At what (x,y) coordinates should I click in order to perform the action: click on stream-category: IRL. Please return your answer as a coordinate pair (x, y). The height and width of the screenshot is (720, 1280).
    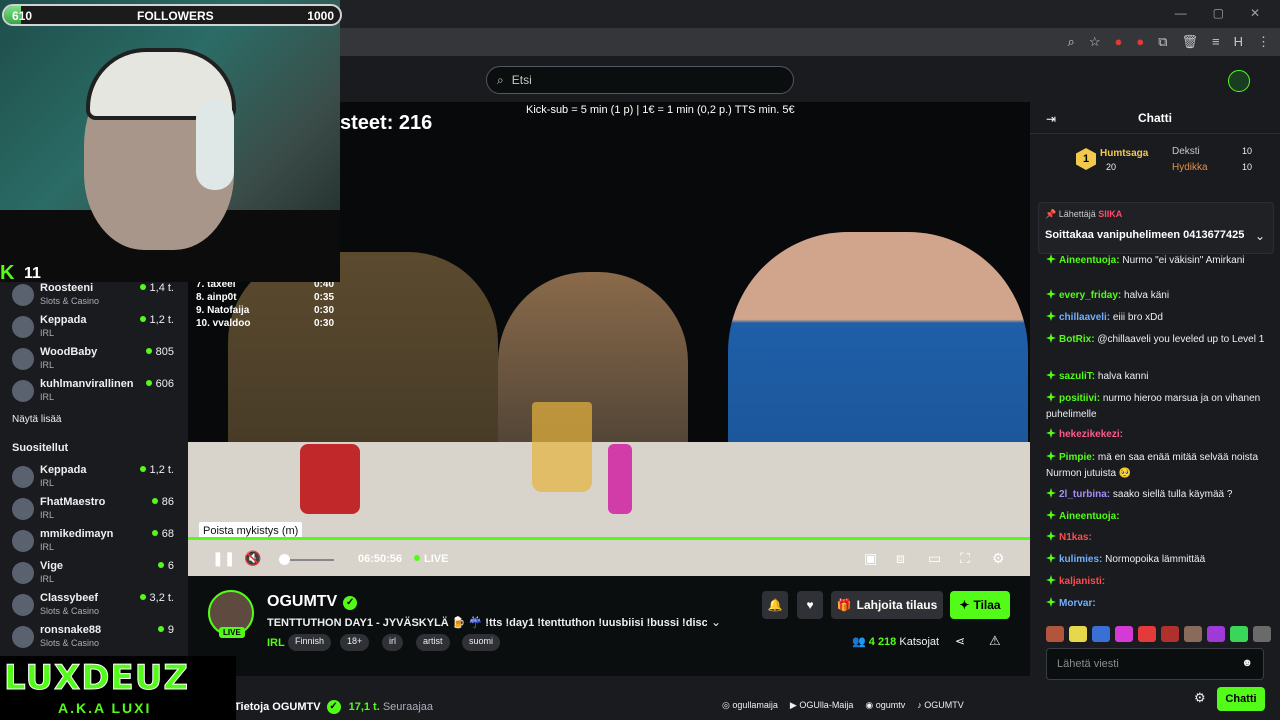
    Looking at the image, I should click on (276, 643).